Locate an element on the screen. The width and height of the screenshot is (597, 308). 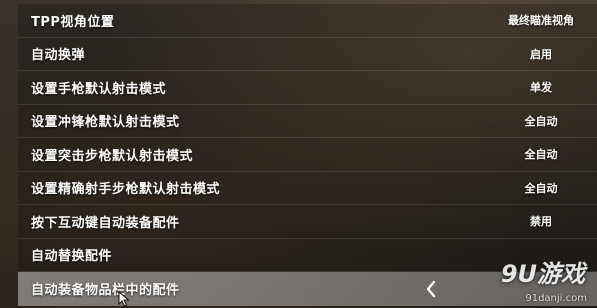
setting-value: 单发 is located at coordinates (541, 87).